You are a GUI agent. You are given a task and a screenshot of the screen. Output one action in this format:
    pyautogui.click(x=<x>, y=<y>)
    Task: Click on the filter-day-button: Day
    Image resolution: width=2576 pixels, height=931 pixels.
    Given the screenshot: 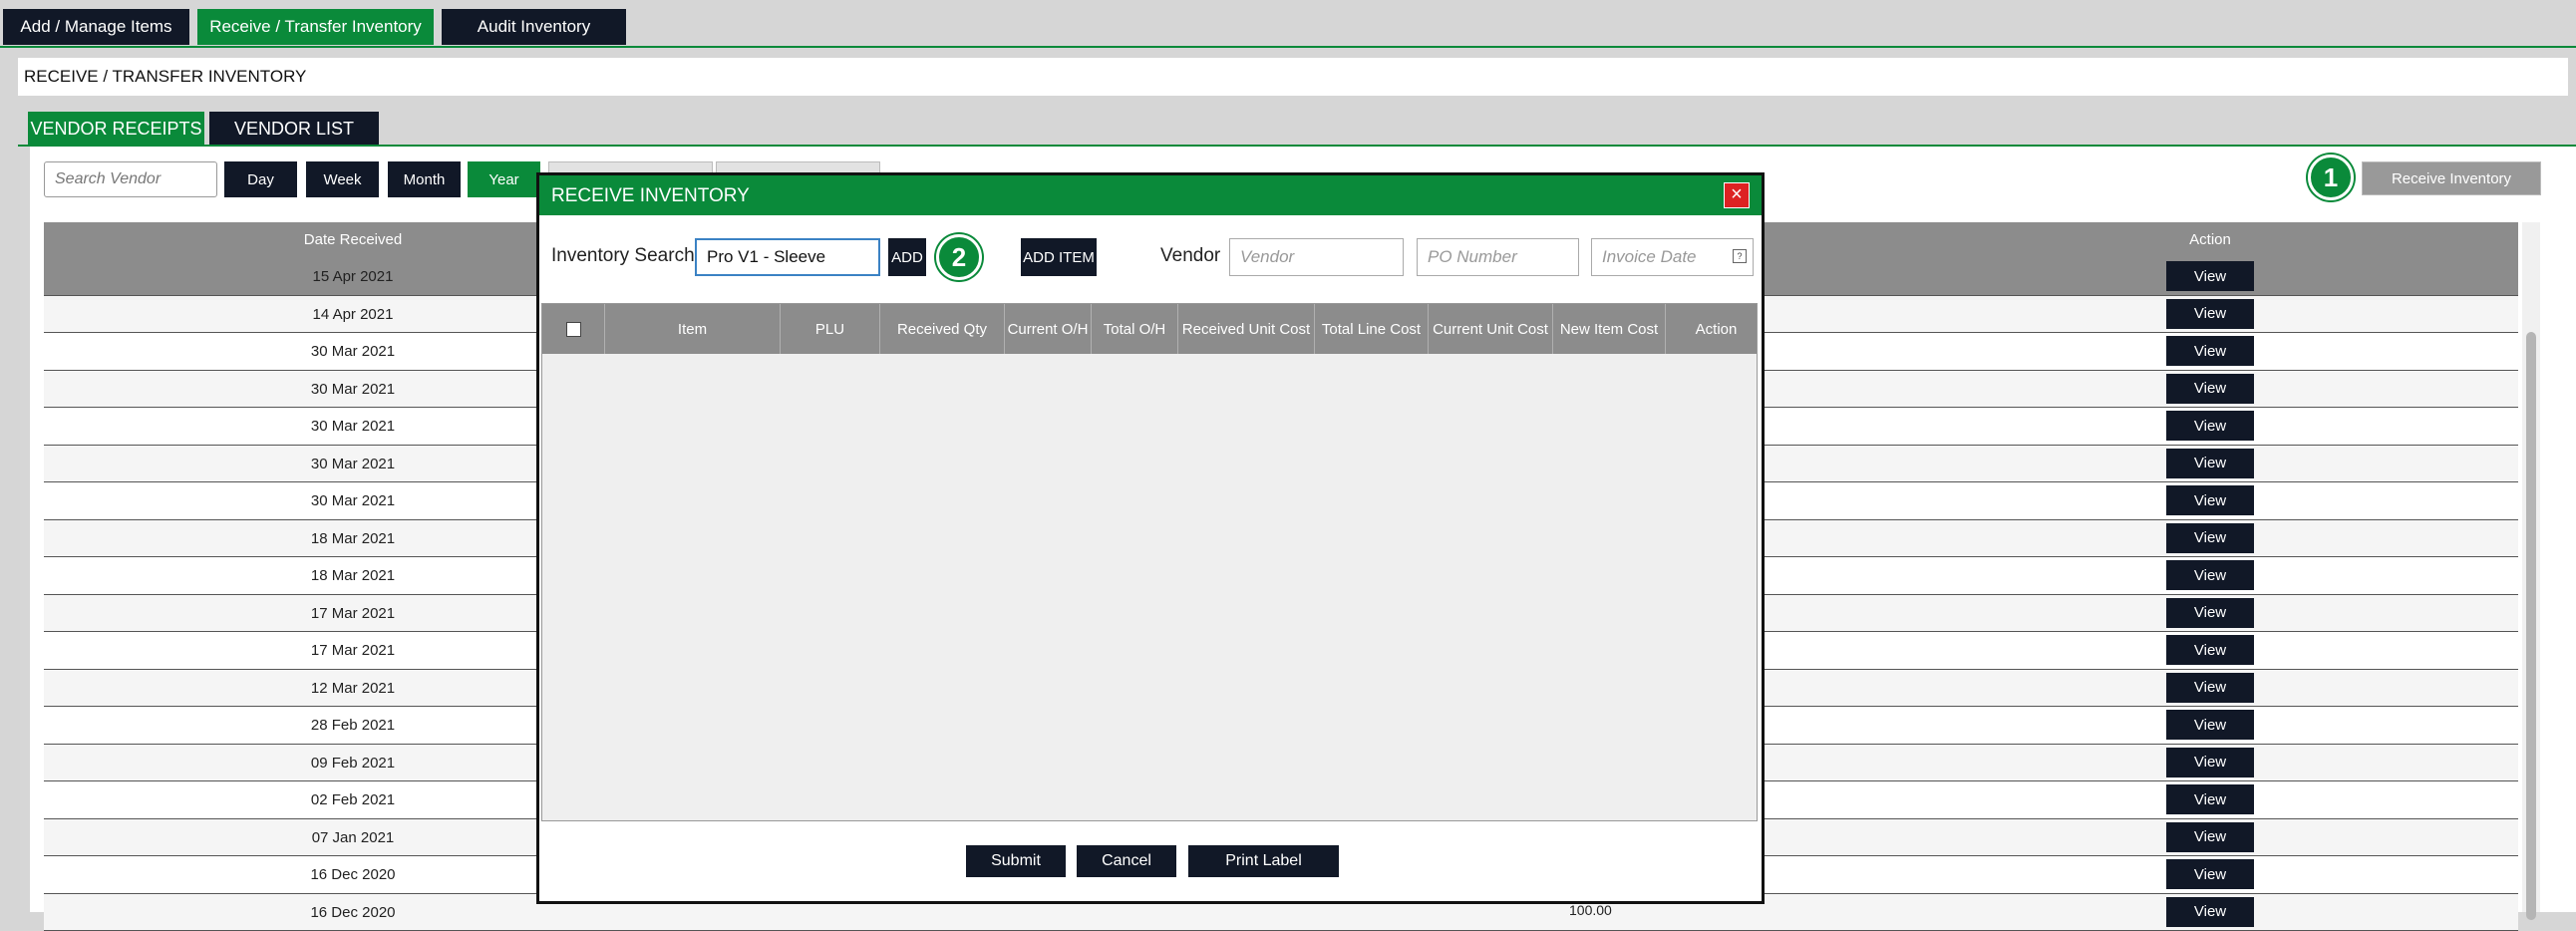 What is the action you would take?
    pyautogui.click(x=260, y=179)
    